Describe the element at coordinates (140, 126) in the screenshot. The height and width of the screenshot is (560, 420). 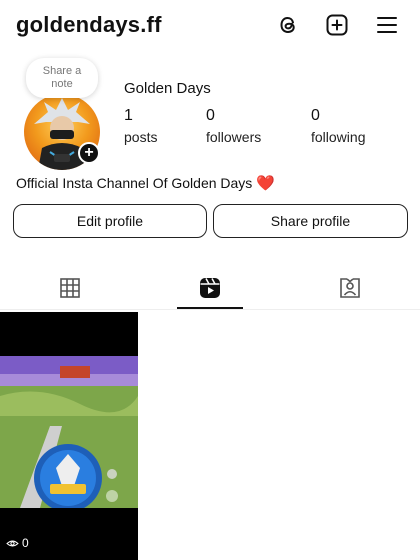
I see `posts-stat: 1 posts` at that location.